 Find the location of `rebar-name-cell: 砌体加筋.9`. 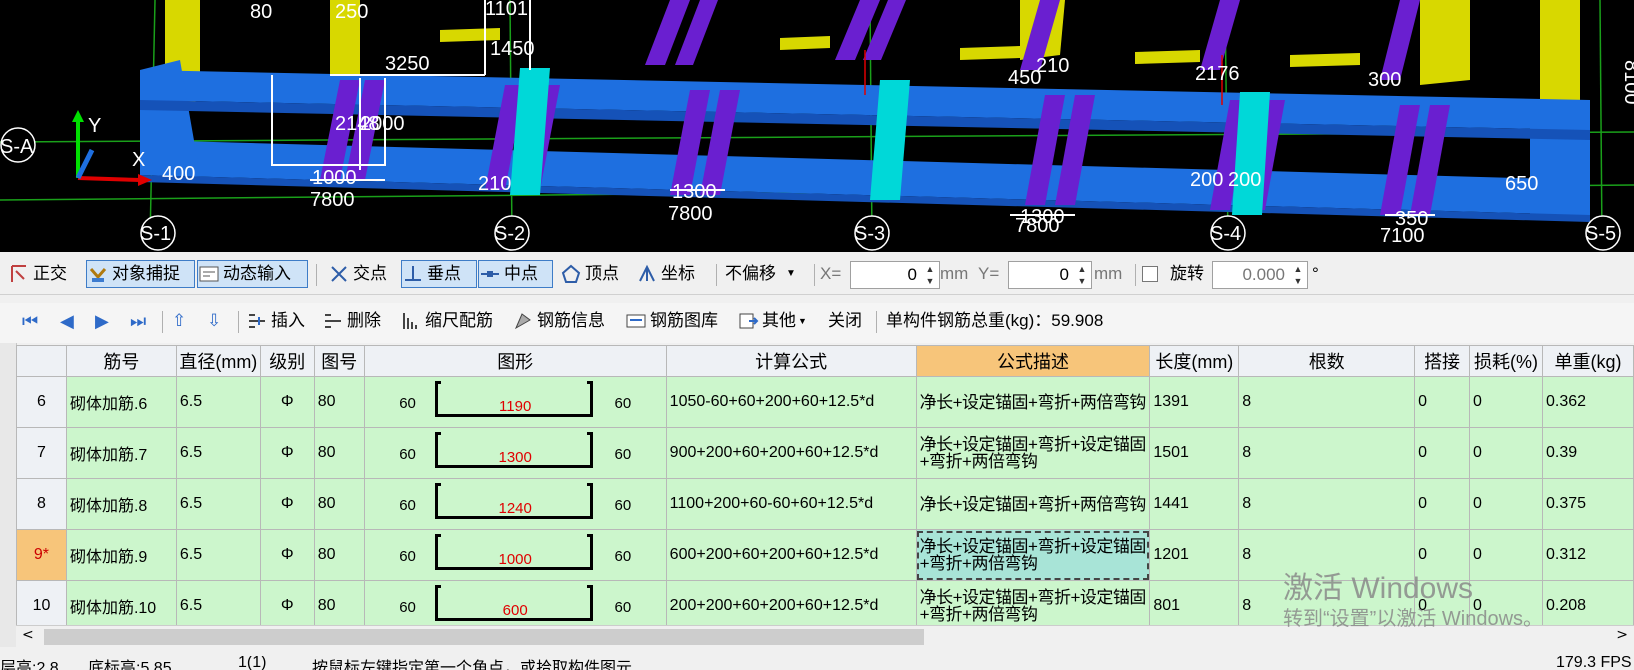

rebar-name-cell: 砌体加筋.9 is located at coordinates (121, 555).